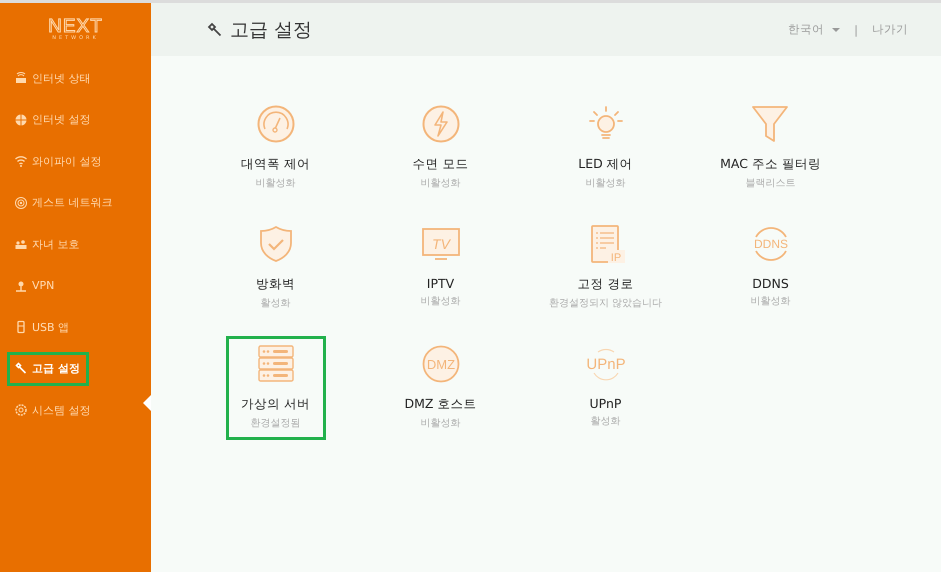 This screenshot has height=572, width=941. I want to click on tile-title: 가상의 서버, so click(275, 404).